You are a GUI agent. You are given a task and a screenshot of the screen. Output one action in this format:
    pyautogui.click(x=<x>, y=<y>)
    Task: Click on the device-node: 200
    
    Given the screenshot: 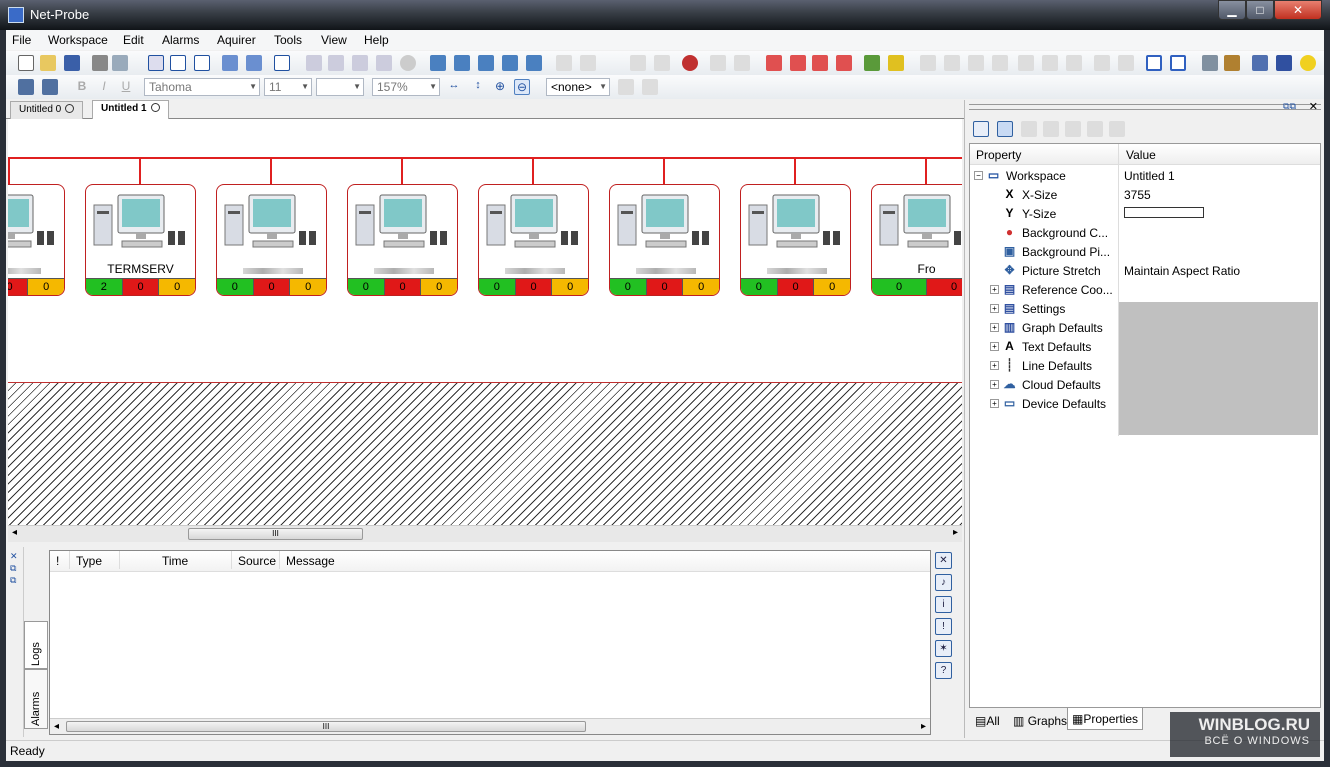 What is the action you would take?
    pyautogui.click(x=36, y=240)
    